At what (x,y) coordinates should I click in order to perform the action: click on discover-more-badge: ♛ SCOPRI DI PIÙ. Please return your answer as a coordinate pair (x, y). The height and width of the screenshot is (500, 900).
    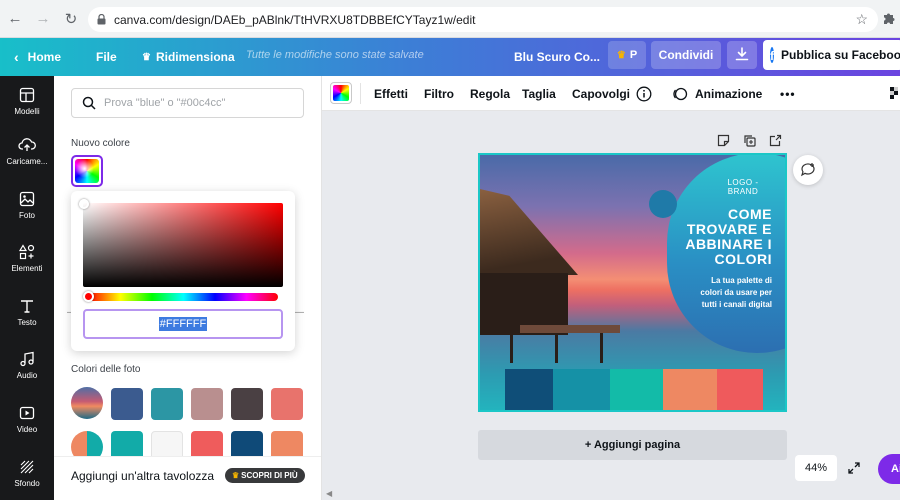
    Looking at the image, I should click on (265, 475).